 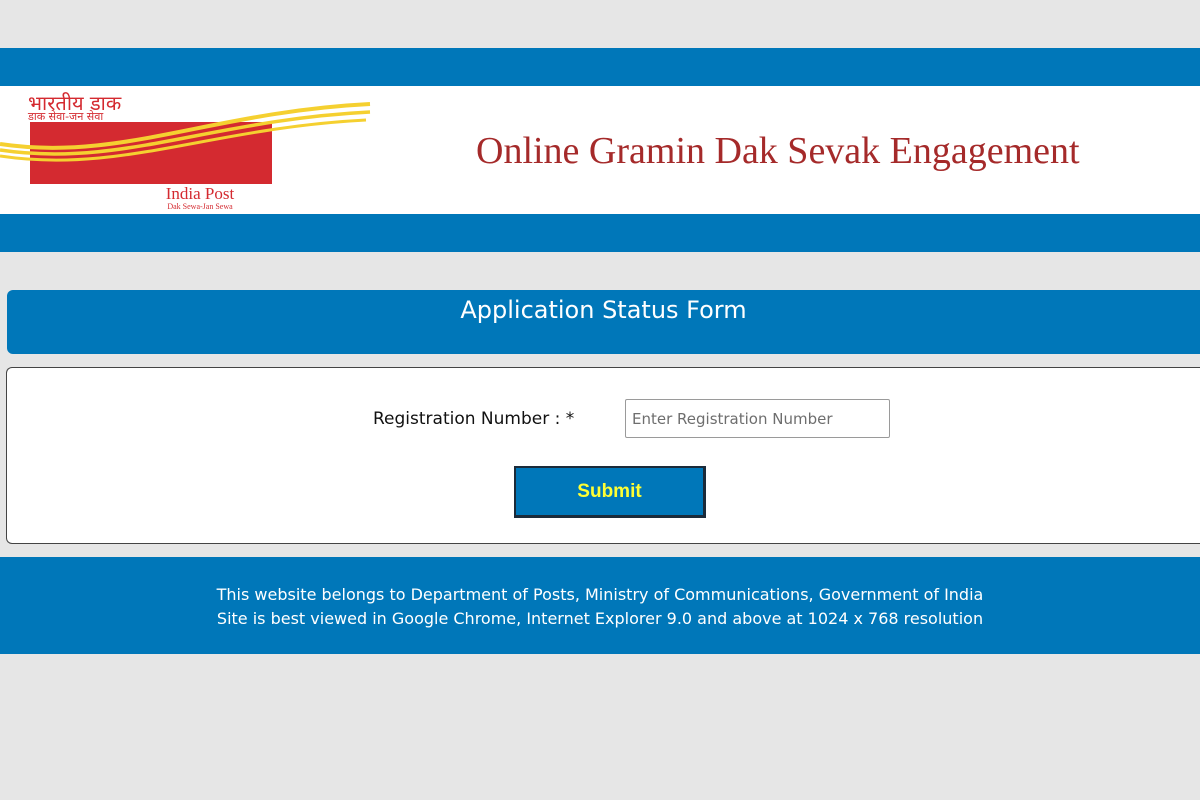 I want to click on header-bottom-band, so click(x=600, y=233).